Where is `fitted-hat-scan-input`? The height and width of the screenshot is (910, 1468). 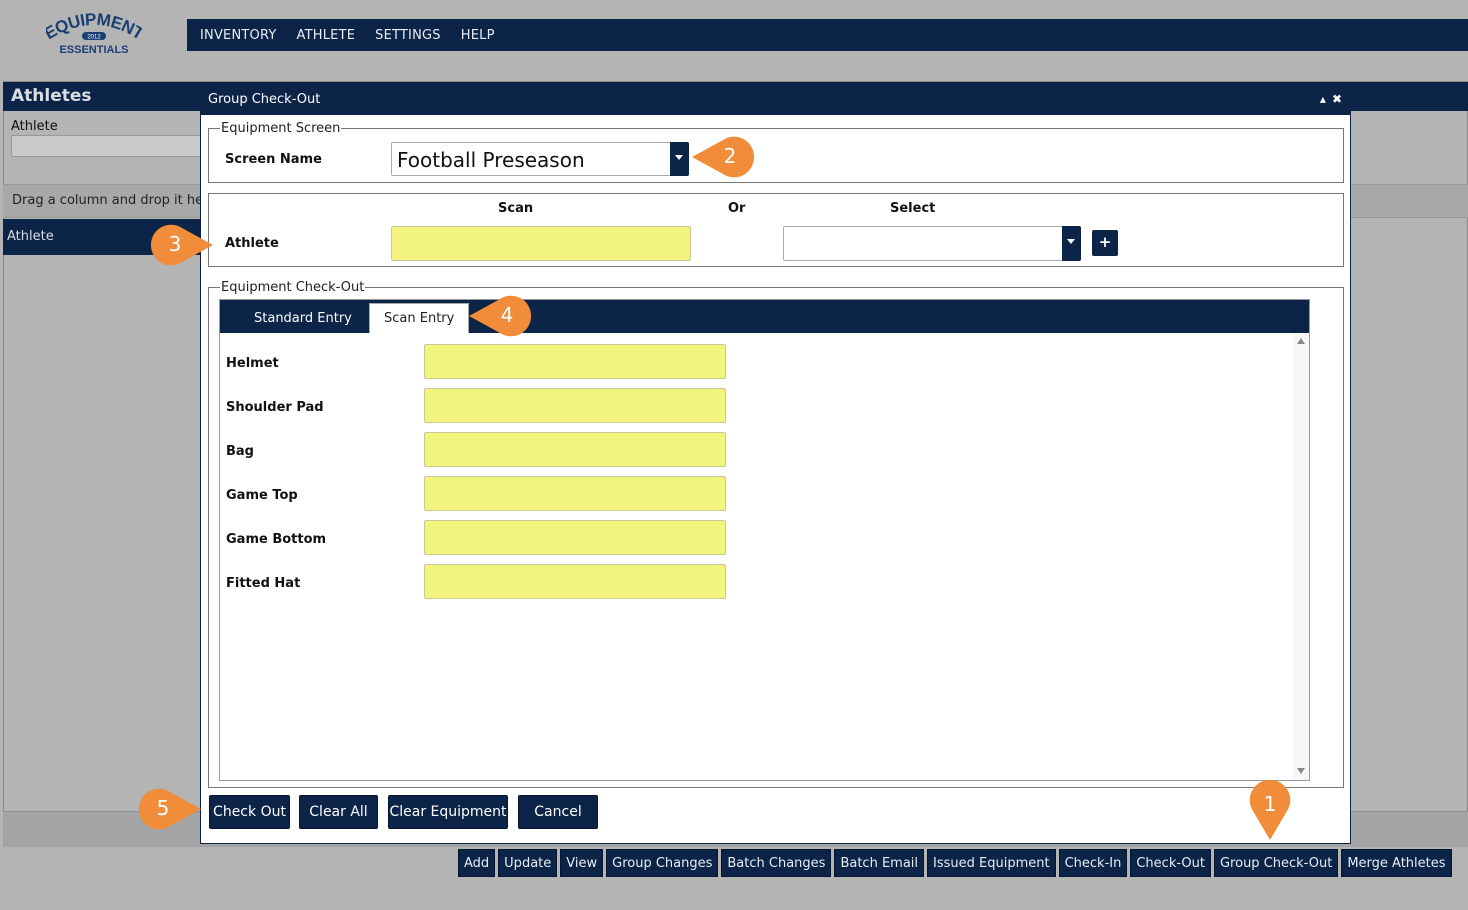
fitted-hat-scan-input is located at coordinates (575, 581).